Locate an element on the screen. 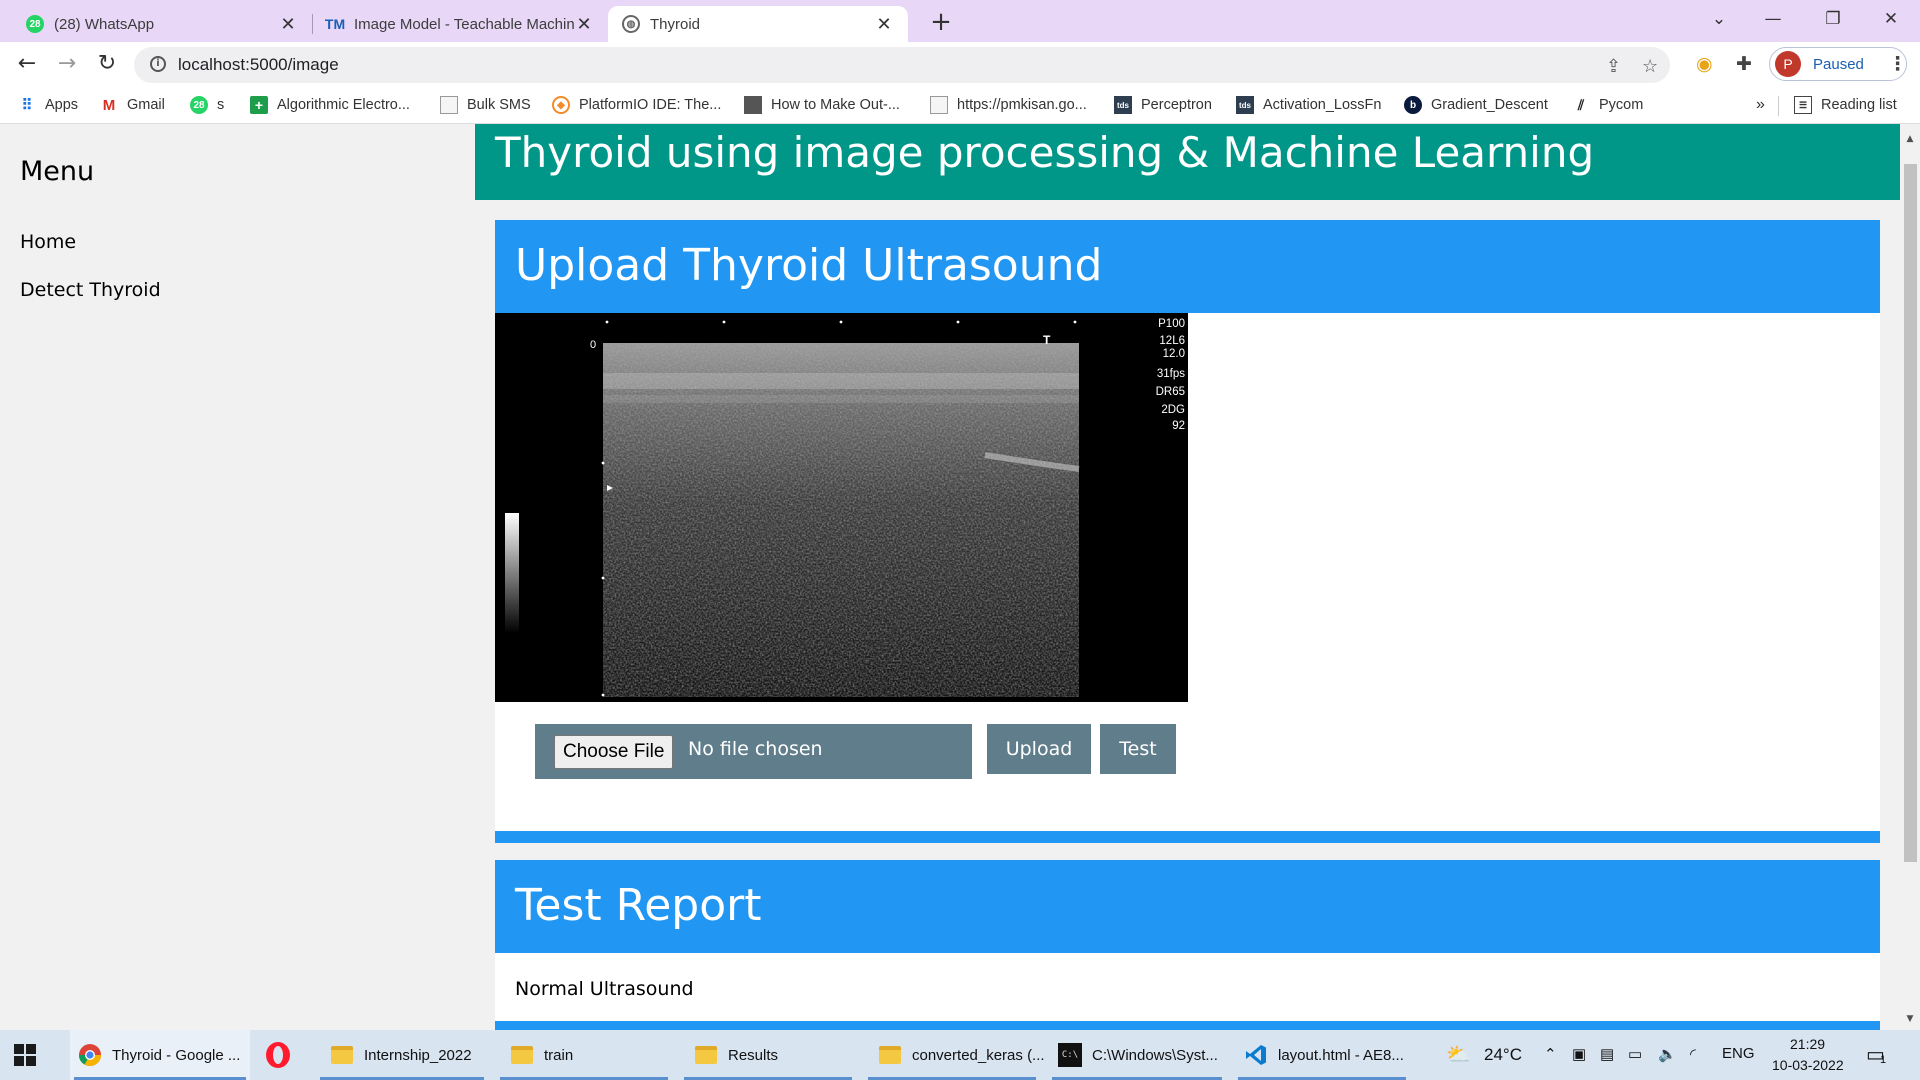 This screenshot has height=1080, width=1920. windows-icon is located at coordinates (25, 1055).